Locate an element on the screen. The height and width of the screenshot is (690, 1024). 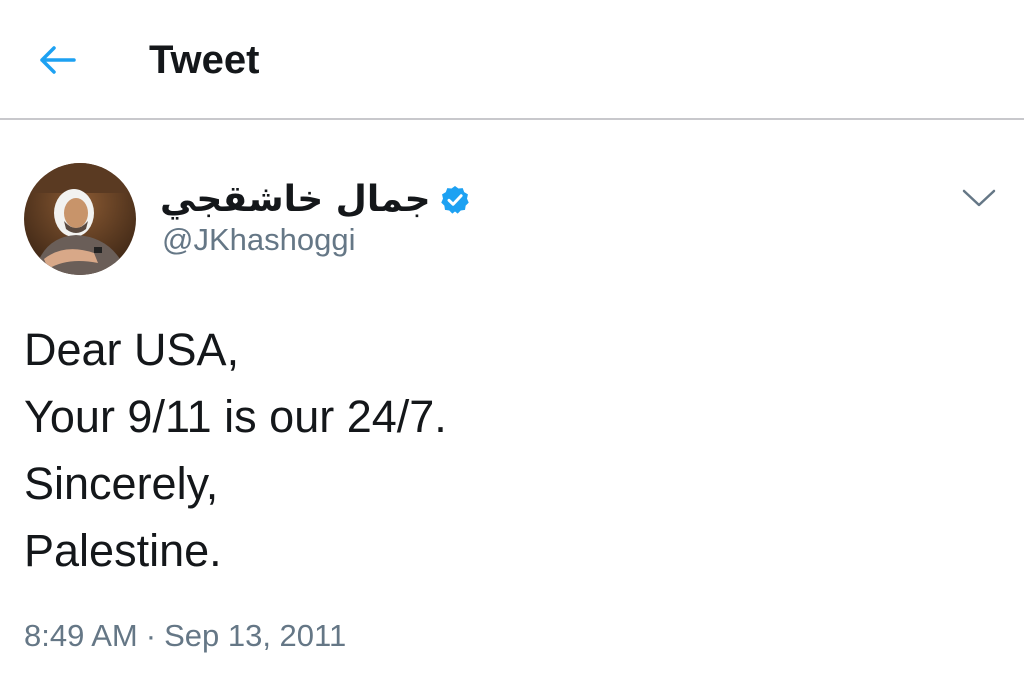
profile-photo is located at coordinates (80, 219).